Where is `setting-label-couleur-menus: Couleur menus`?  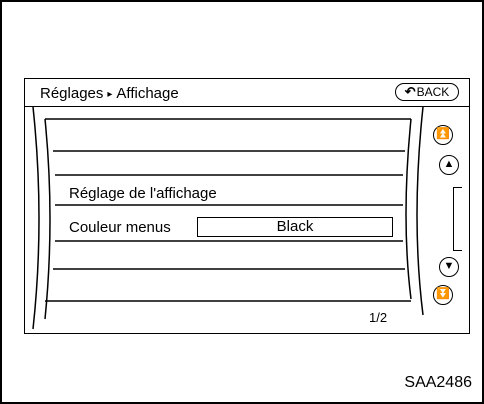 setting-label-couleur-menus: Couleur menus is located at coordinates (120, 227).